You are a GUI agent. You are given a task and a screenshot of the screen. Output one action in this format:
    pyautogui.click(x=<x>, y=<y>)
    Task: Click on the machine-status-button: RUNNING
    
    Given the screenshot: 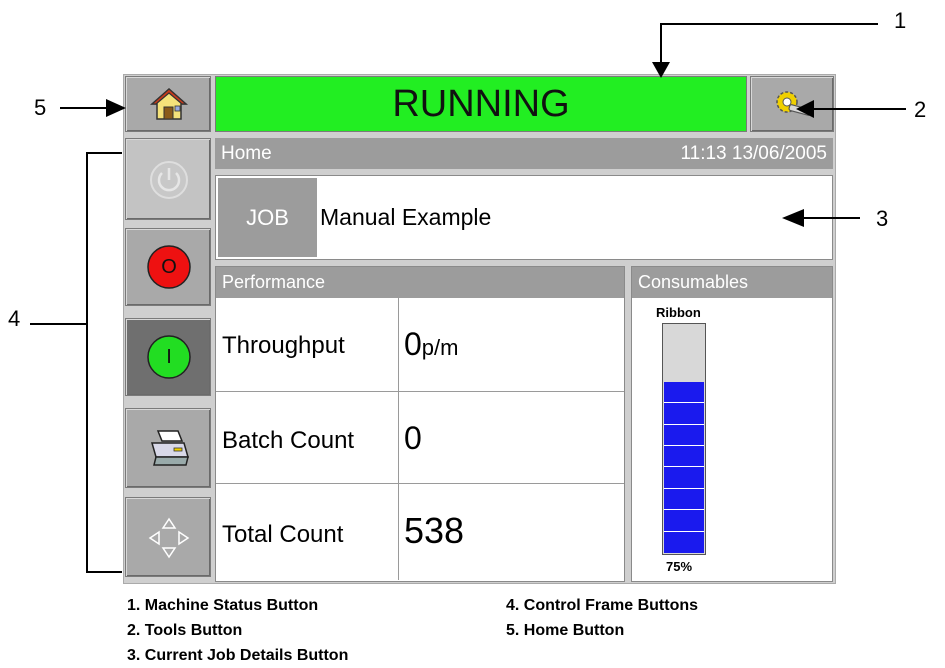 What is the action you would take?
    pyautogui.click(x=481, y=104)
    